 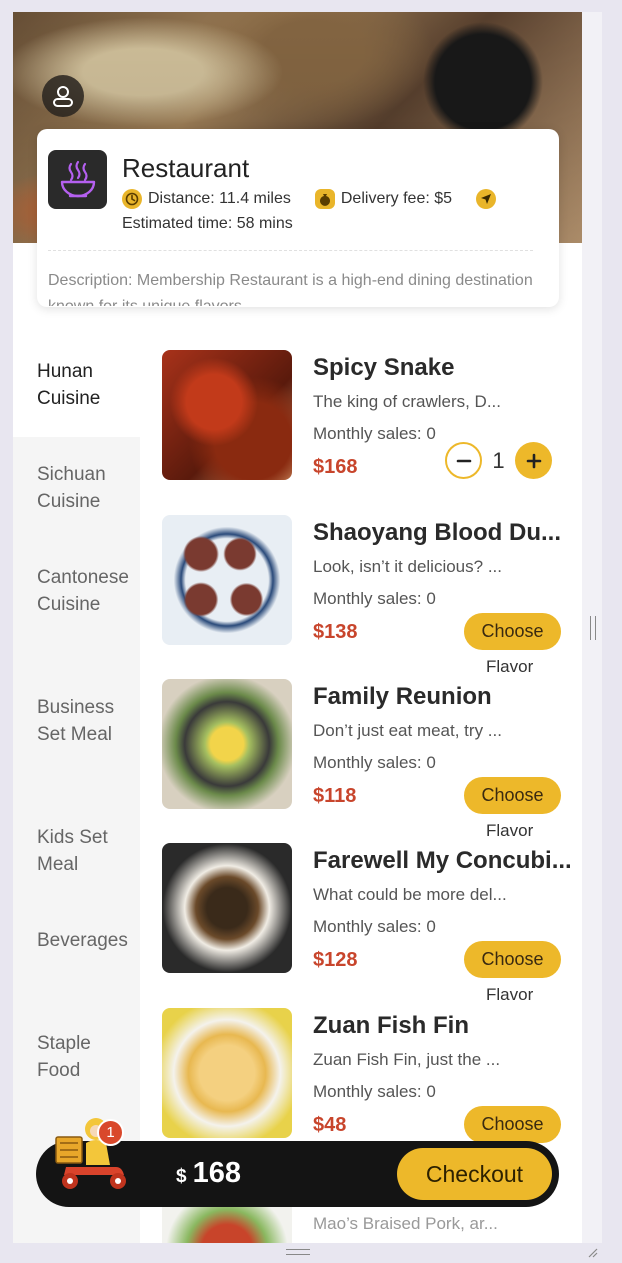 I want to click on category-label: Sichuan Cuisine, so click(x=71, y=488).